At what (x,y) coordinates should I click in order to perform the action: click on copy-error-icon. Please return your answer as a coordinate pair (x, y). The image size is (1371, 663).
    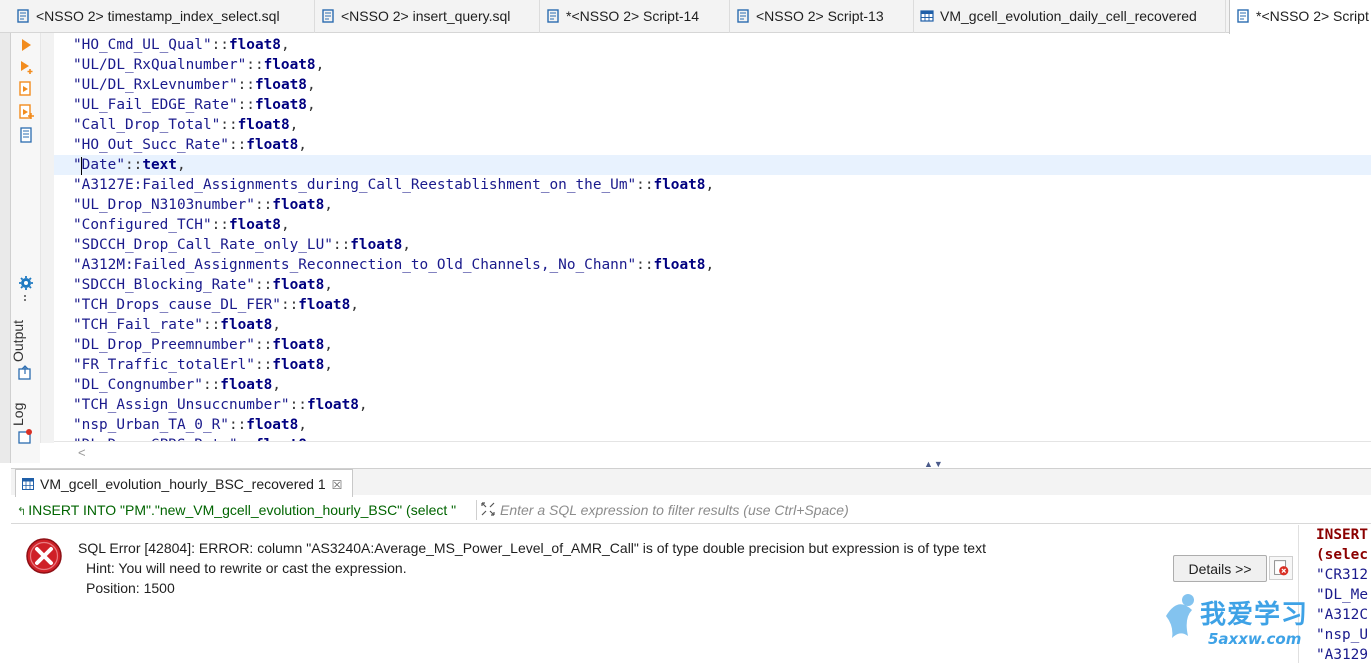
    Looking at the image, I should click on (1281, 568).